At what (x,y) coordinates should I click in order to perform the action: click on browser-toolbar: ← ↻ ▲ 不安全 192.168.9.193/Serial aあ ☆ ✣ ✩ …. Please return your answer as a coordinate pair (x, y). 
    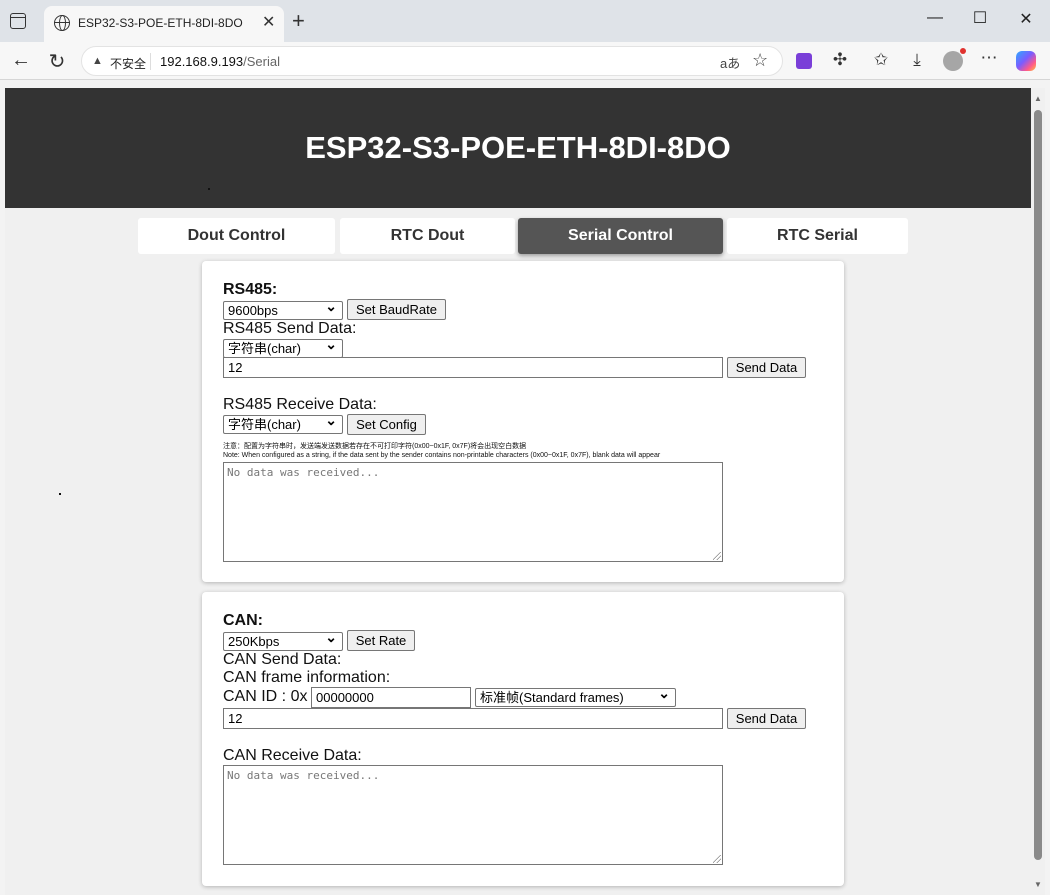
    Looking at the image, I should click on (525, 61).